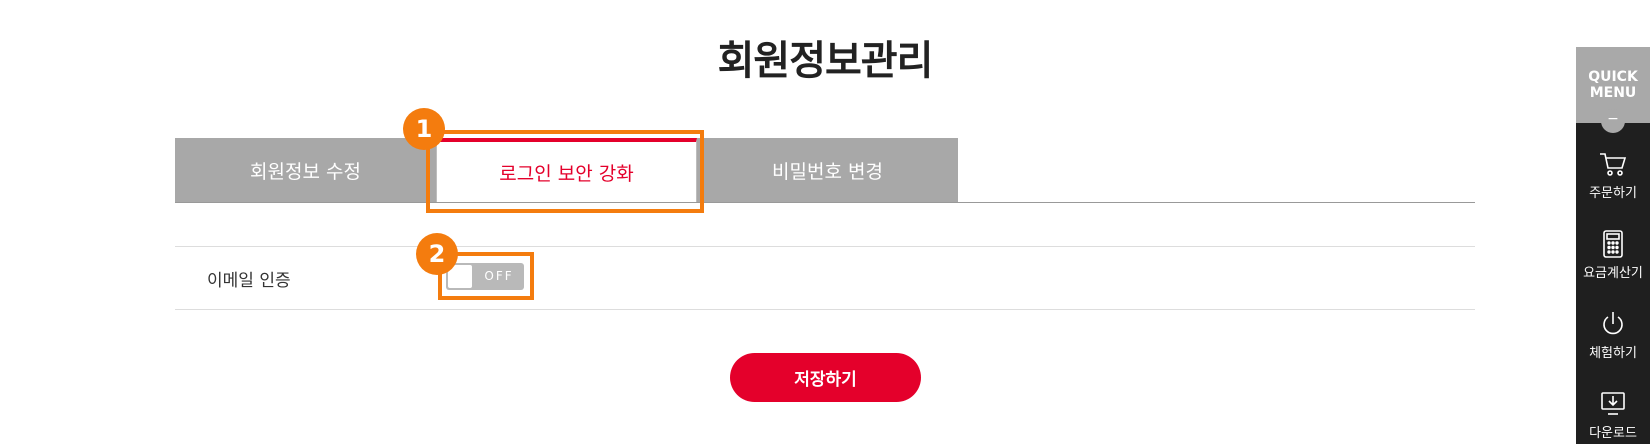 The height and width of the screenshot is (444, 1650). What do you see at coordinates (424, 129) in the screenshot?
I see `step-badge-1: 1` at bounding box center [424, 129].